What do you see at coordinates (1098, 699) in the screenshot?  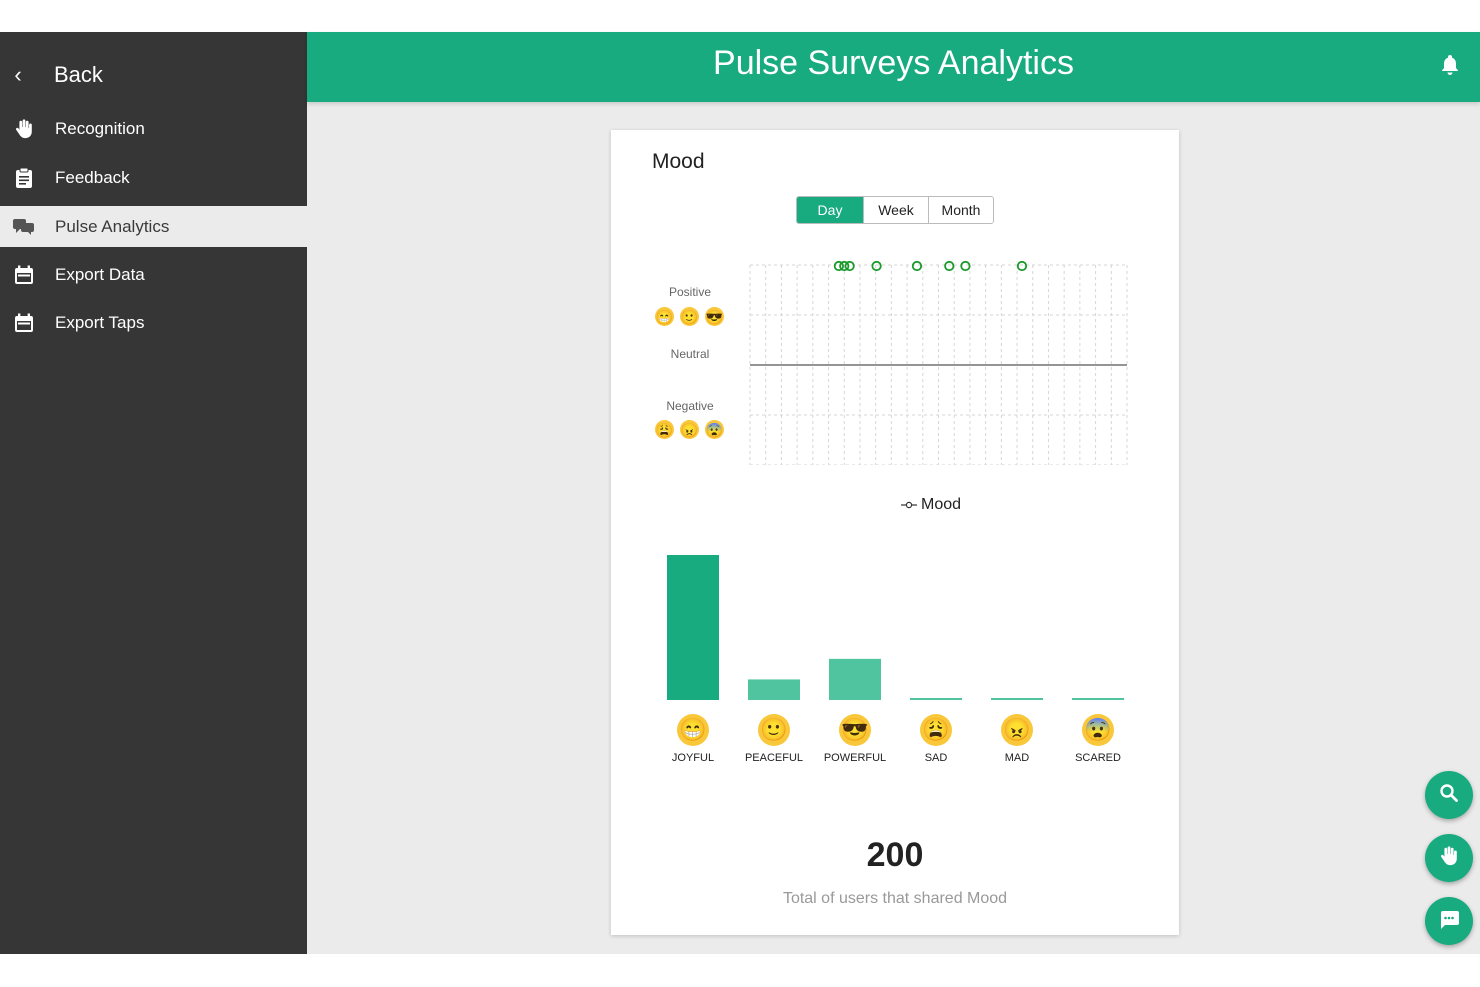 I see `bar-scared` at bounding box center [1098, 699].